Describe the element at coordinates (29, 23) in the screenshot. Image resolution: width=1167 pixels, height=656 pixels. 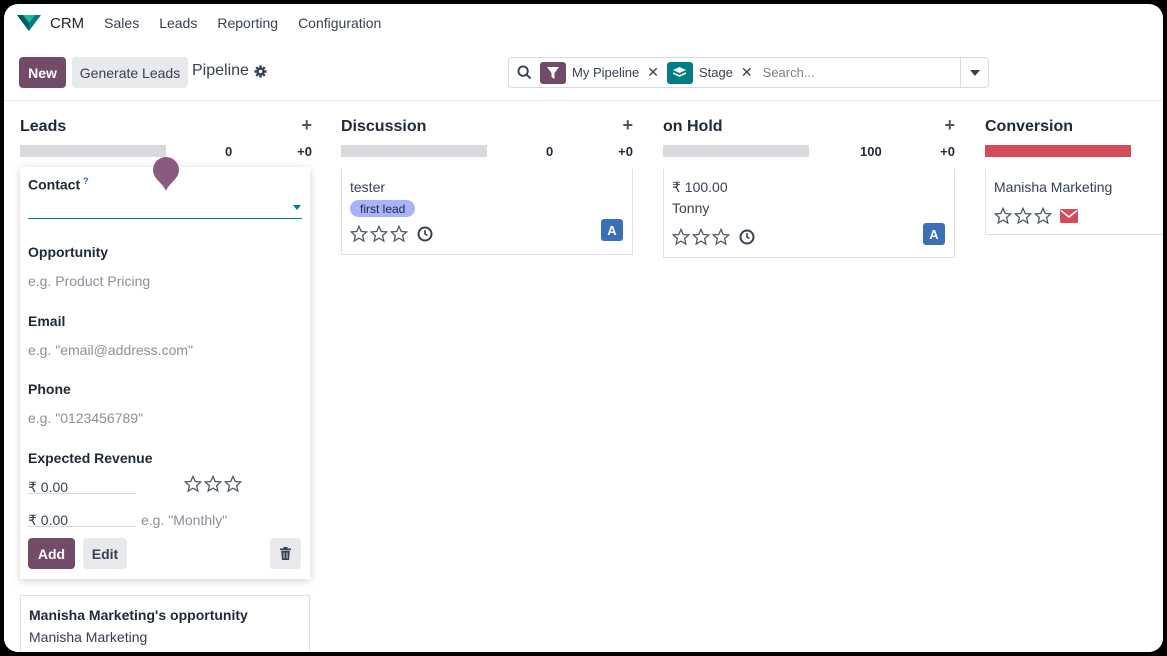
I see `crm-logo-icon` at that location.